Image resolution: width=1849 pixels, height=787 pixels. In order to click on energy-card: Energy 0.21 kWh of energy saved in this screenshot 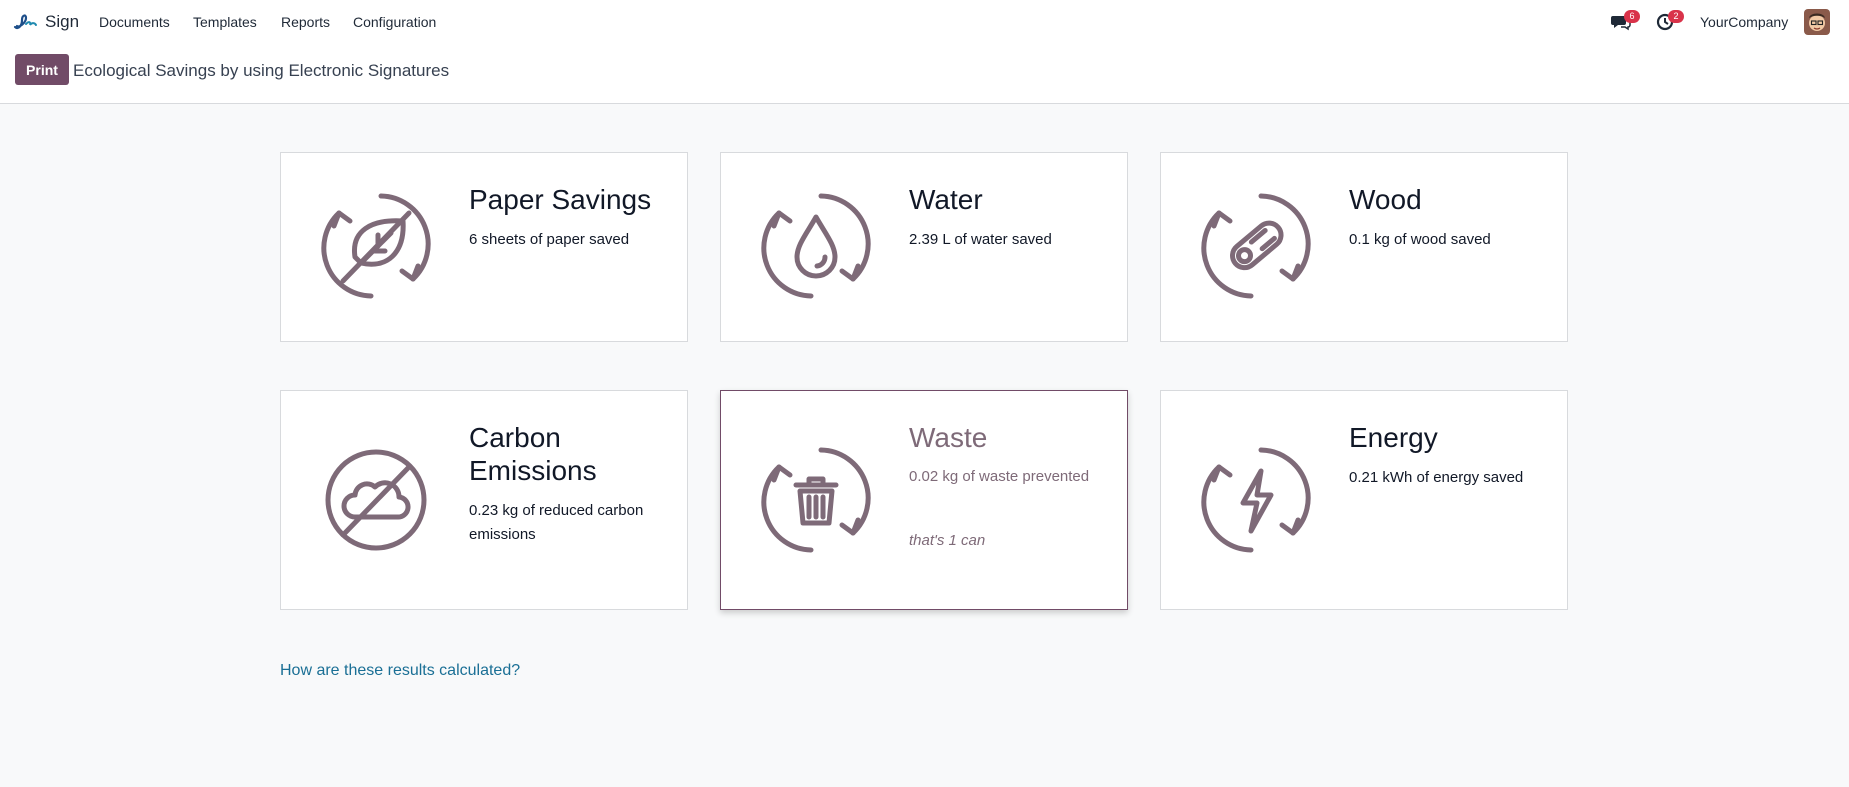, I will do `click(1364, 500)`.